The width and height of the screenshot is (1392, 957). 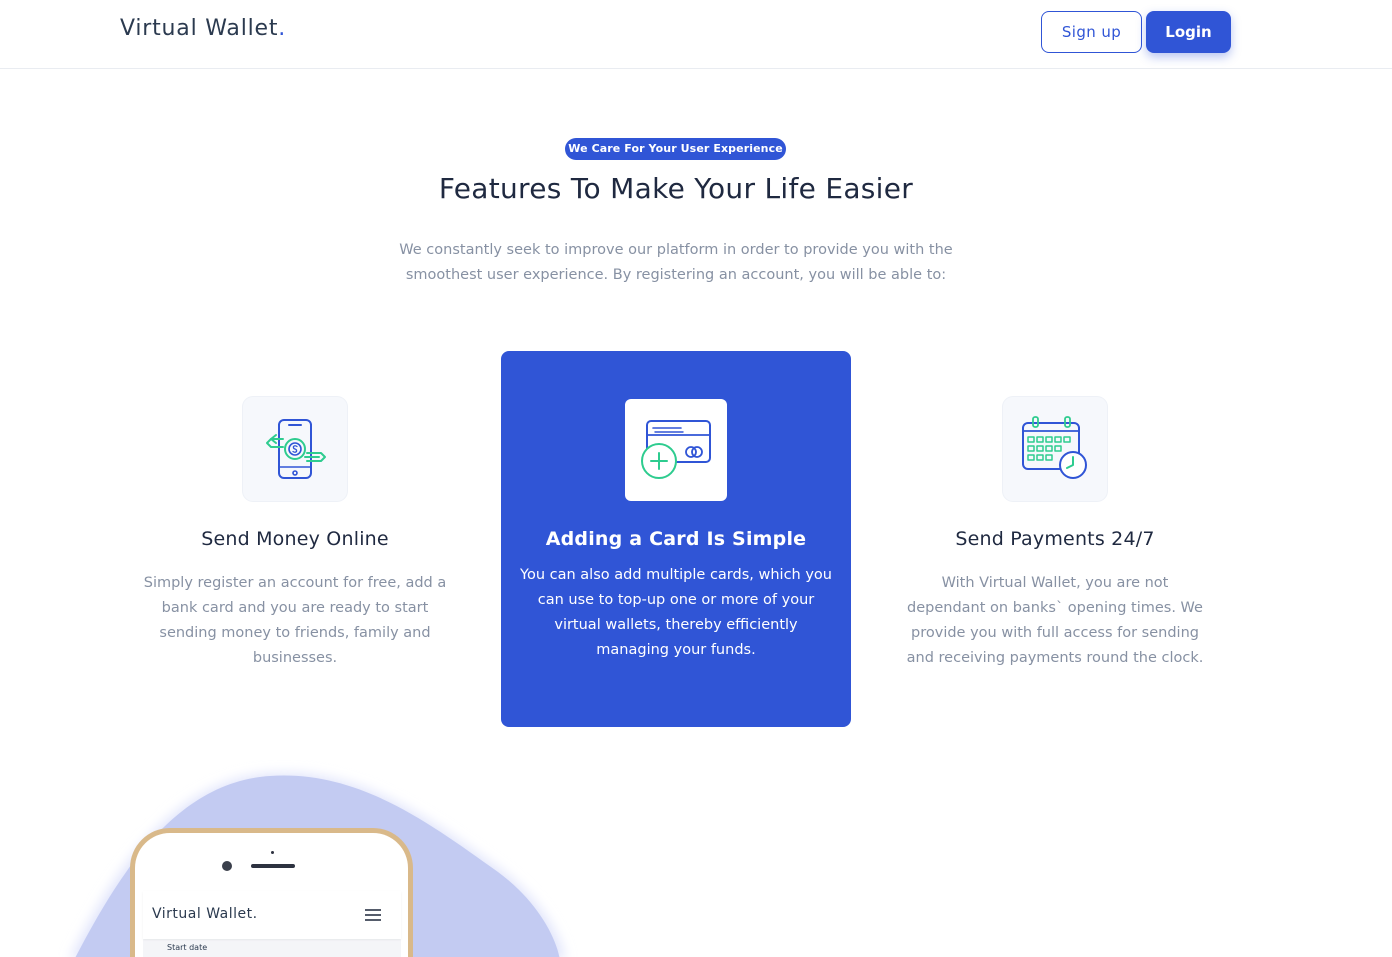 What do you see at coordinates (273, 866) in the screenshot?
I see `phone-speaker` at bounding box center [273, 866].